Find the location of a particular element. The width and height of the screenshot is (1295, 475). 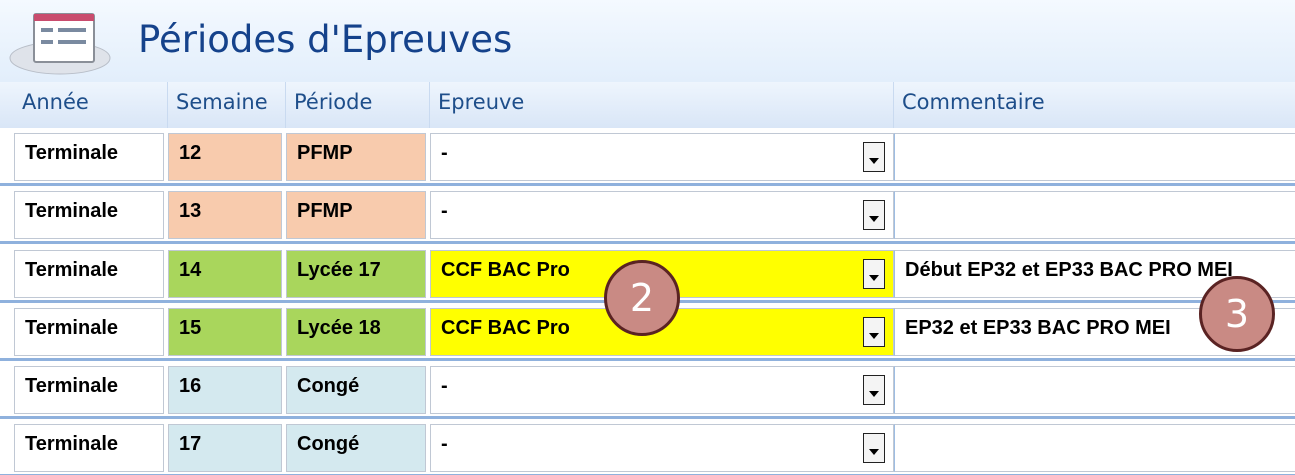

semaine-field: 14 is located at coordinates (225, 274).